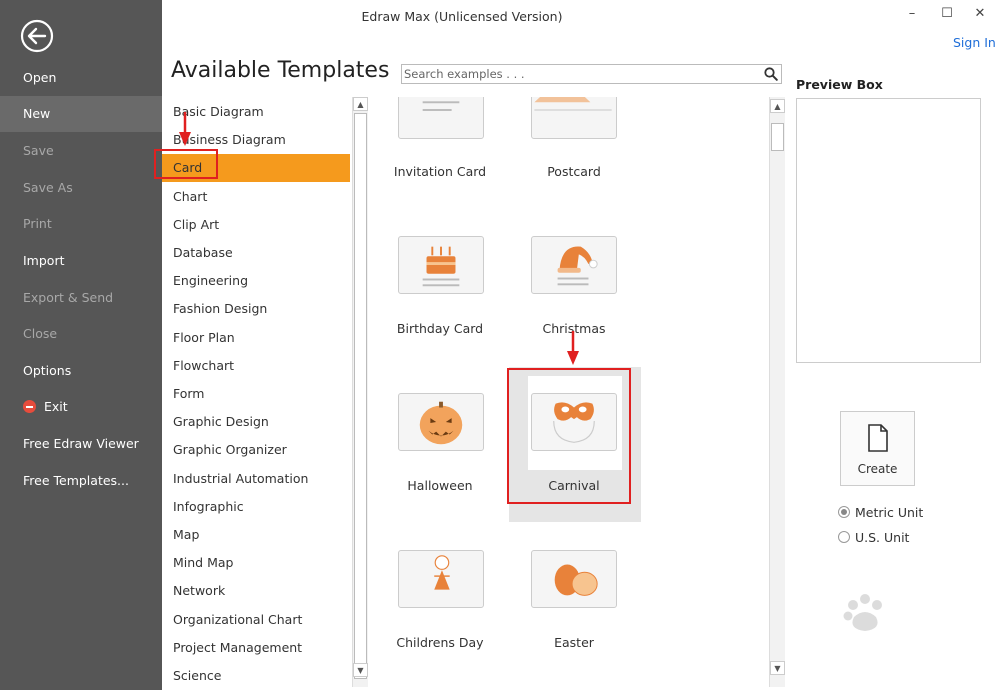 This screenshot has height=690, width=1000. I want to click on category-item: Chart, so click(256, 197).